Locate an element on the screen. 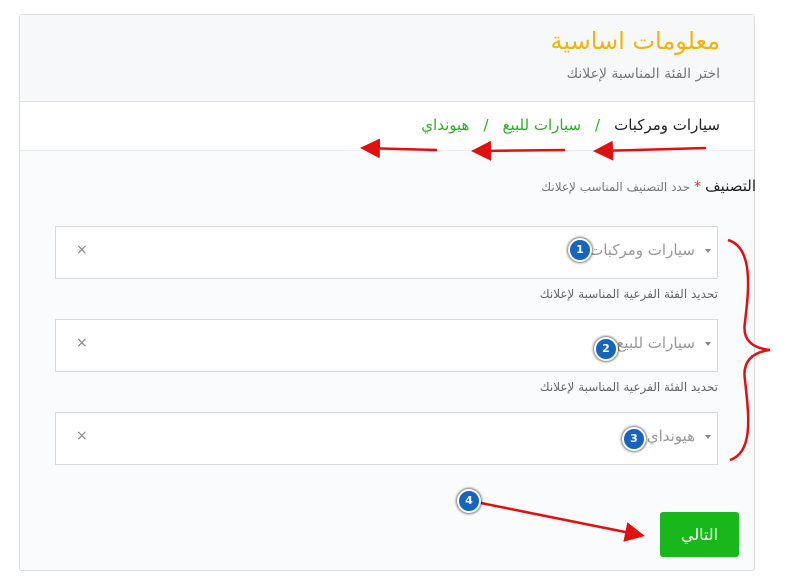 Image resolution: width=790 pixels, height=583 pixels. breadcrumb-item-cars-vehicles: سيارات ومركبات is located at coordinates (667, 125).